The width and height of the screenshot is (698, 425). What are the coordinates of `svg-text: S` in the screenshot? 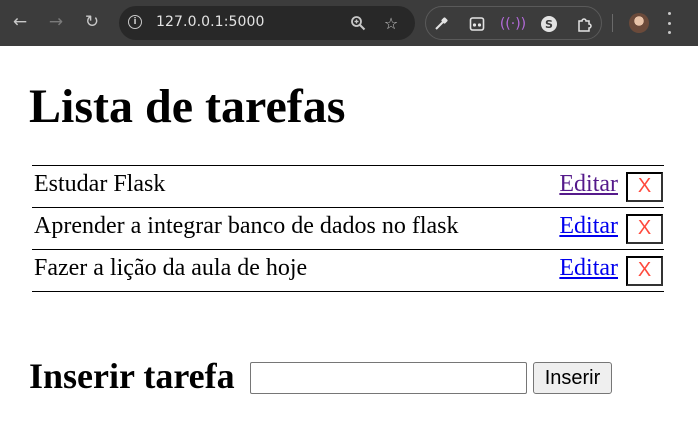 It's located at (549, 24).